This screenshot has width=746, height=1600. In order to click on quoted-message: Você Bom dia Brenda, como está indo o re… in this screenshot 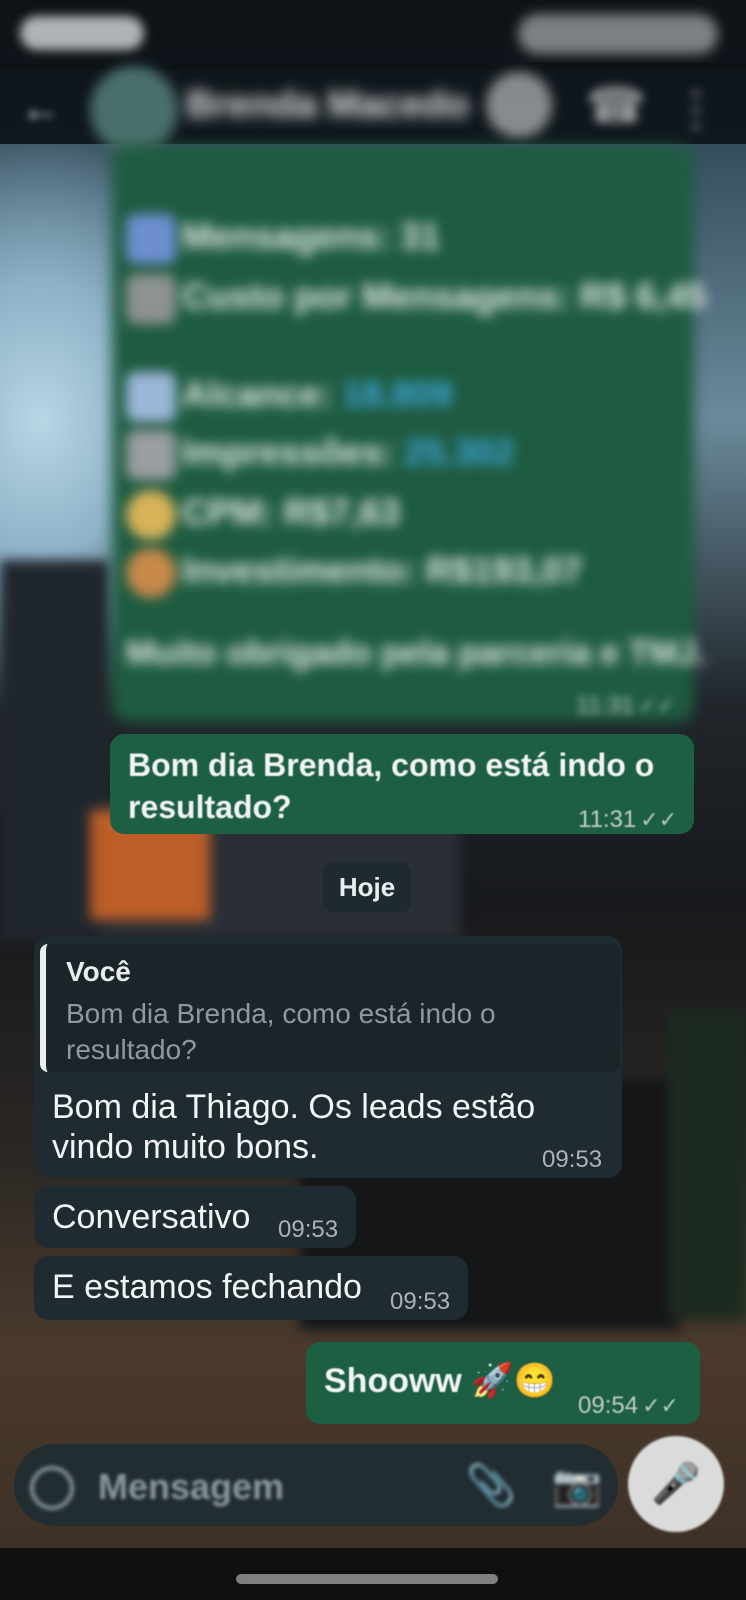, I will do `click(330, 1008)`.